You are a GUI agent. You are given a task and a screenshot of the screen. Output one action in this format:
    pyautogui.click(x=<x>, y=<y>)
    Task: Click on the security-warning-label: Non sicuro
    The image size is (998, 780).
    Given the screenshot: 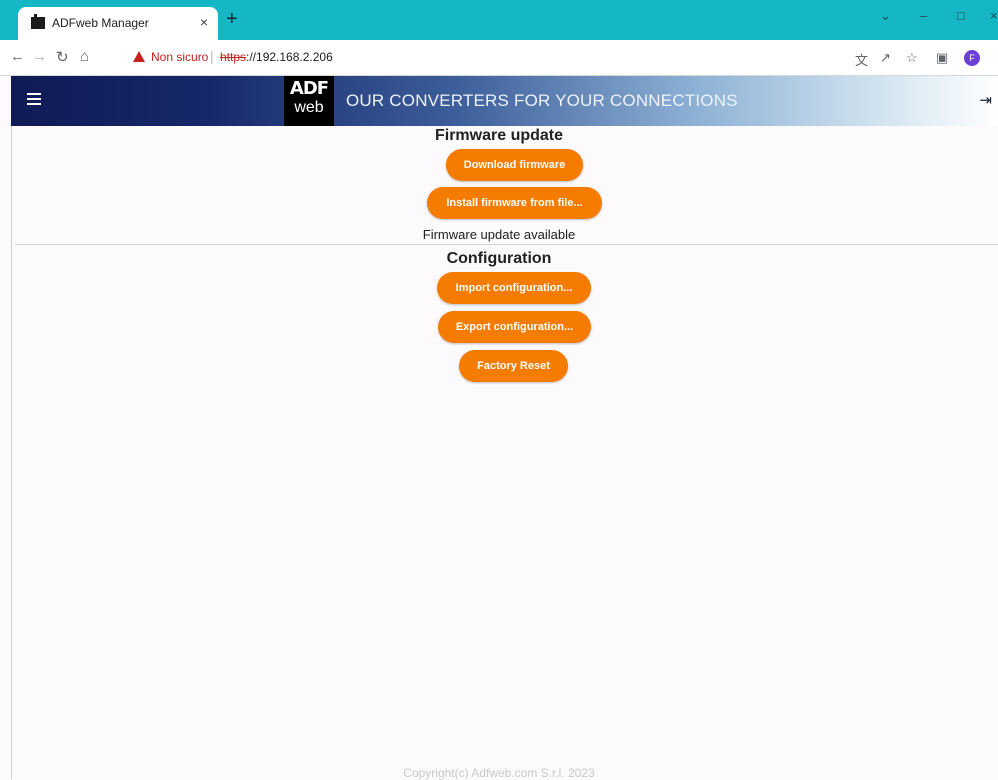 What is the action you would take?
    pyautogui.click(x=179, y=57)
    